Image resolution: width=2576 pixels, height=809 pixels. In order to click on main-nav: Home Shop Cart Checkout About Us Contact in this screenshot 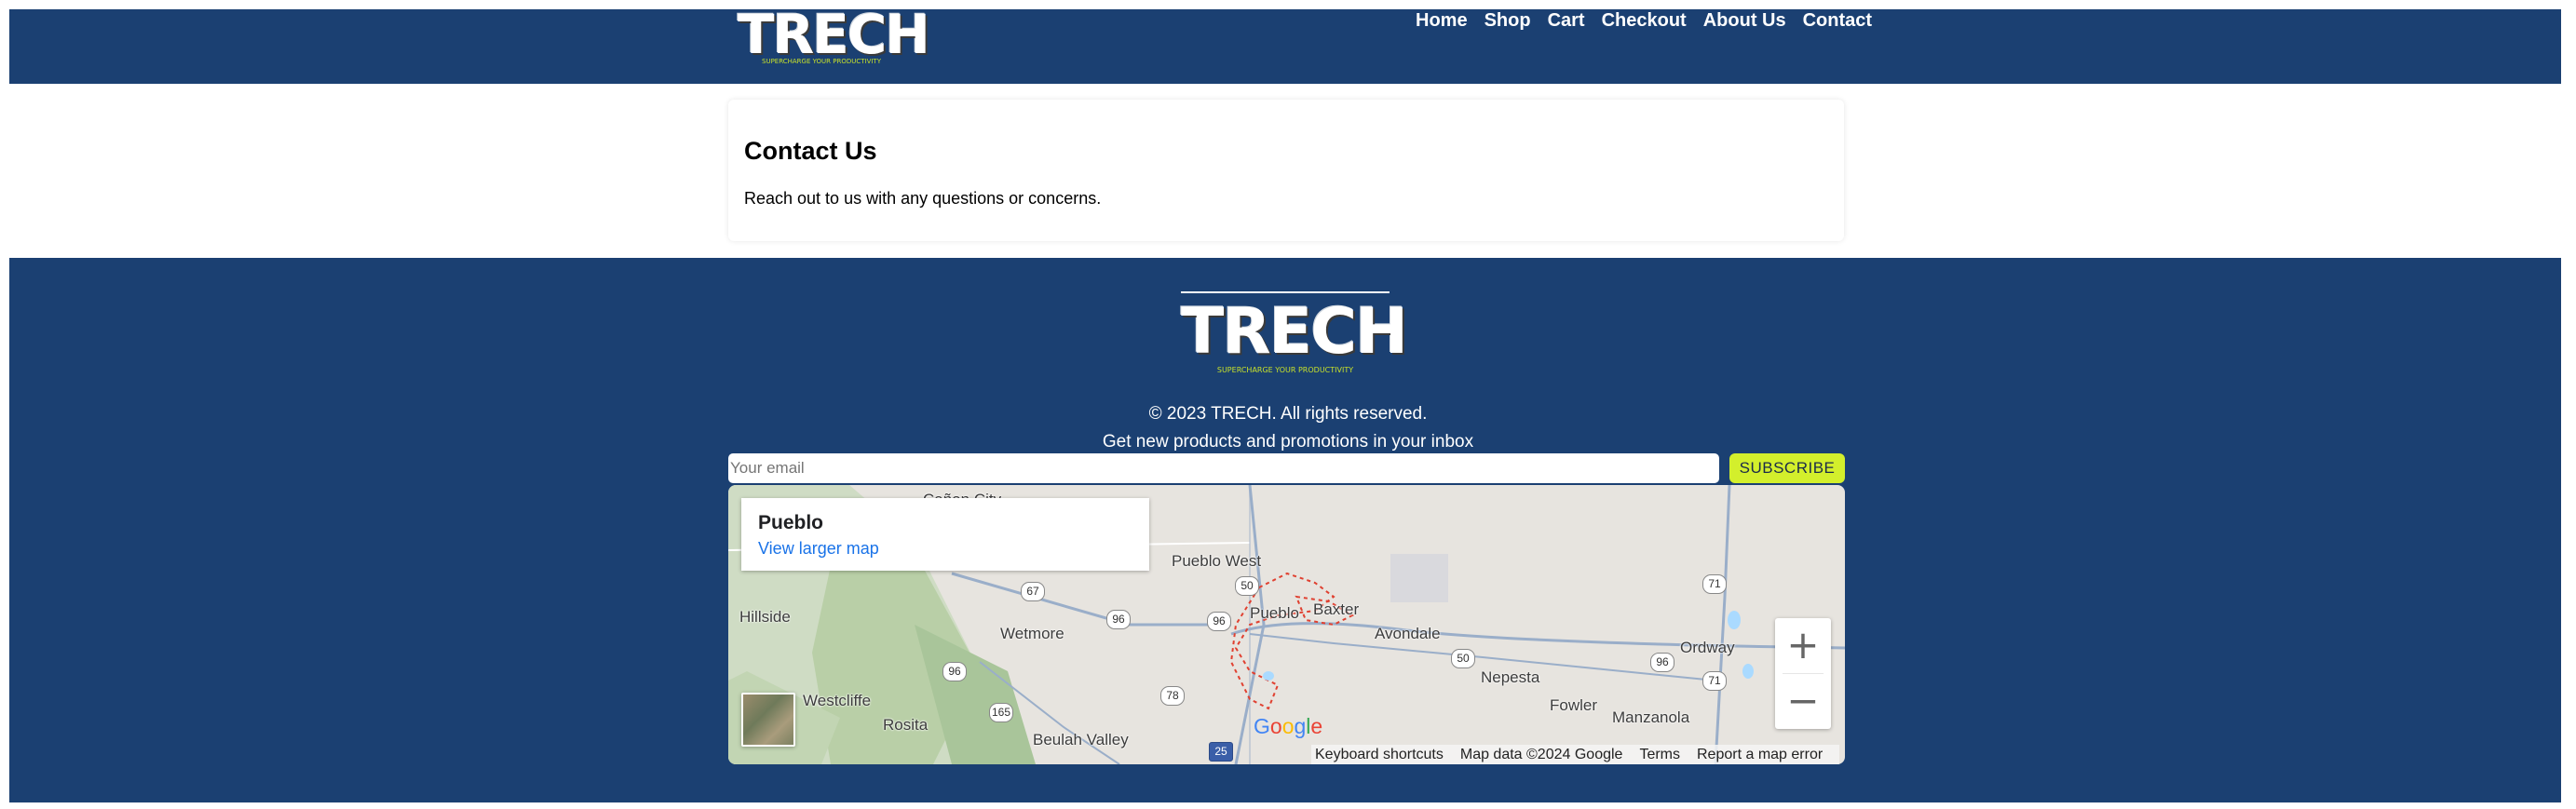, I will do `click(1652, 20)`.